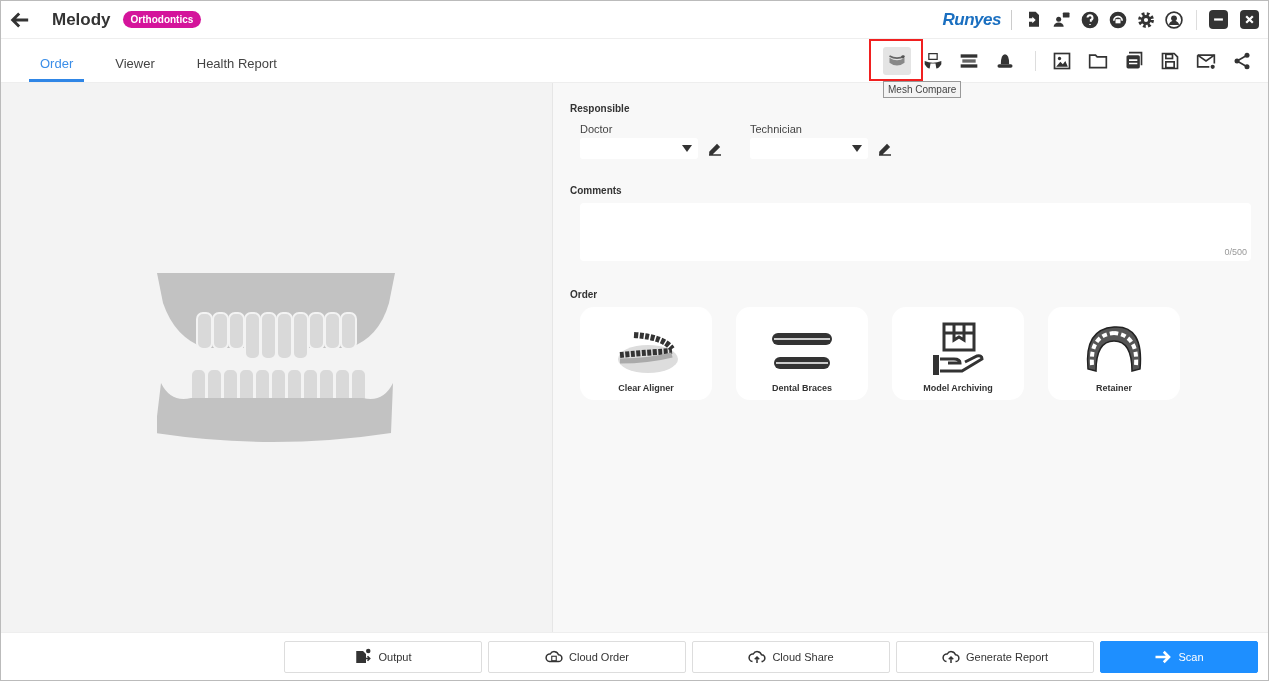 Image resolution: width=1269 pixels, height=681 pixels. I want to click on brand-logo: Runyes, so click(977, 19).